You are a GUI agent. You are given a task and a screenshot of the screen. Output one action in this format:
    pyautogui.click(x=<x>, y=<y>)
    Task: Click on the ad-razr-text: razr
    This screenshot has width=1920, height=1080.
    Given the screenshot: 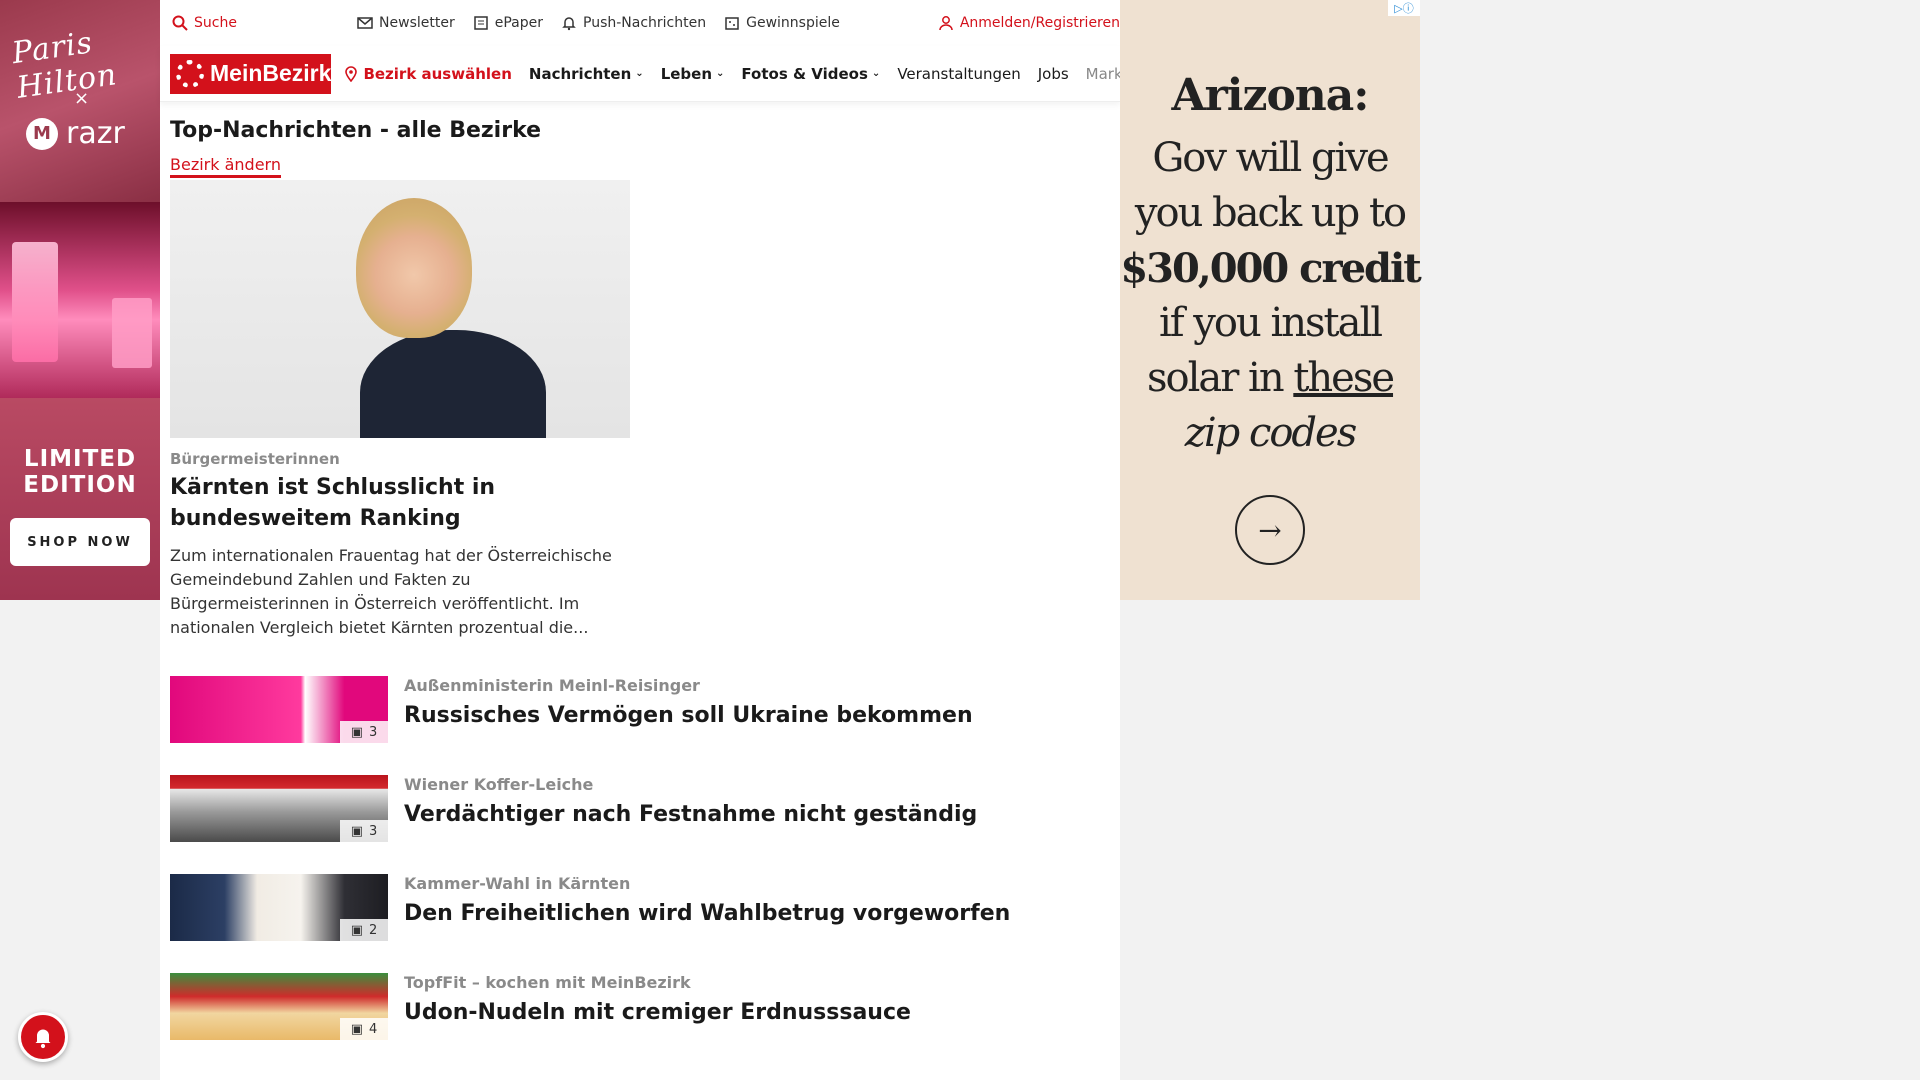 What is the action you would take?
    pyautogui.click(x=95, y=133)
    